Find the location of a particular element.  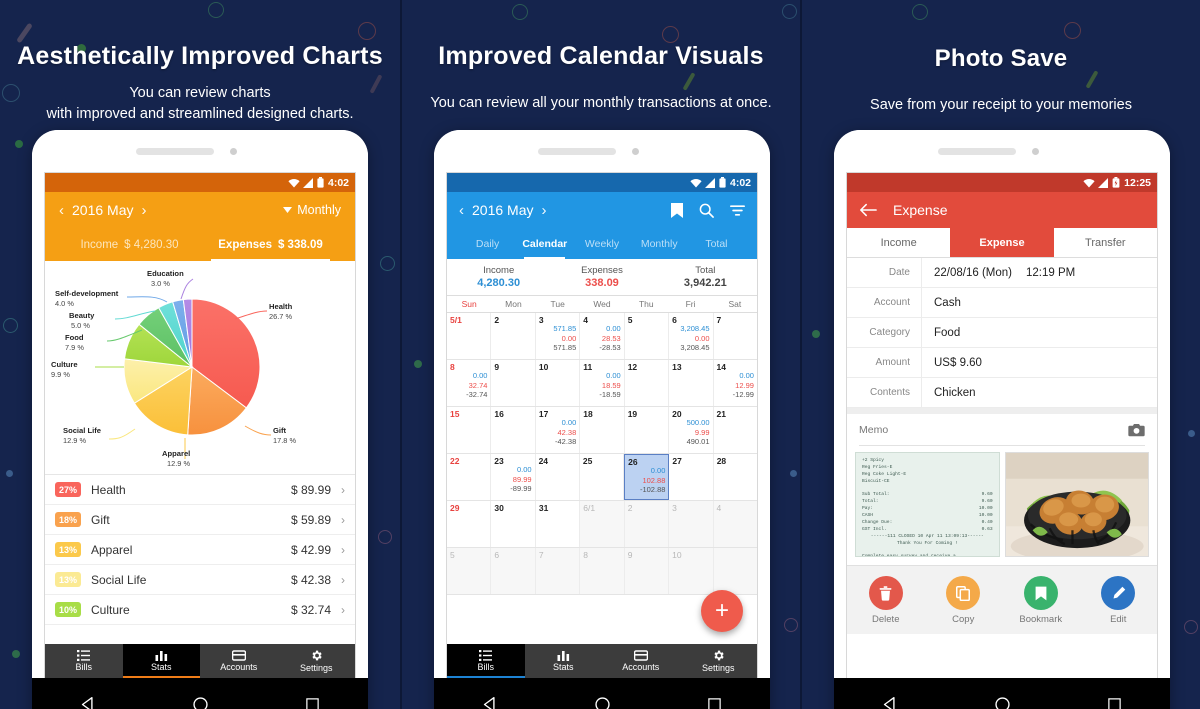

filter-icon is located at coordinates (737, 210).